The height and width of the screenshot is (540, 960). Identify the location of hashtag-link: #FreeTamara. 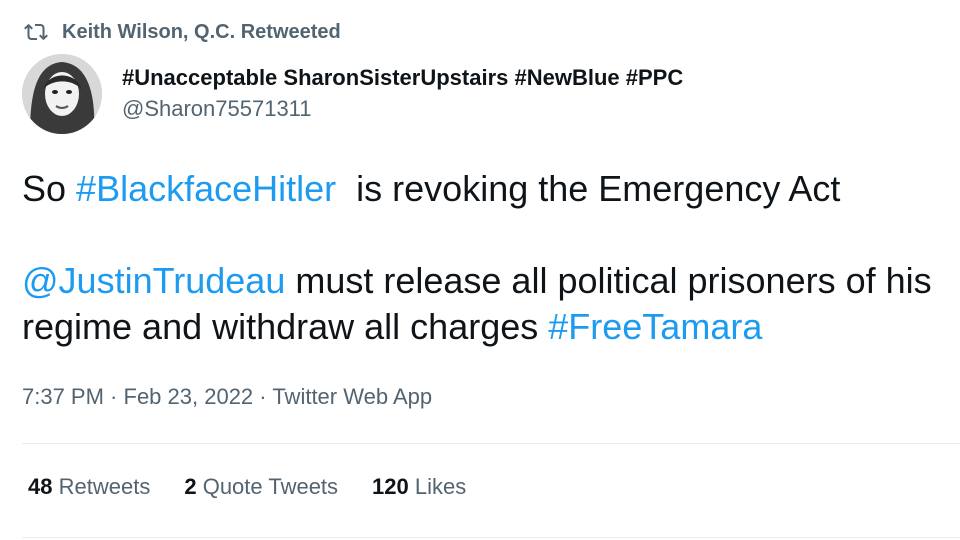
(655, 326).